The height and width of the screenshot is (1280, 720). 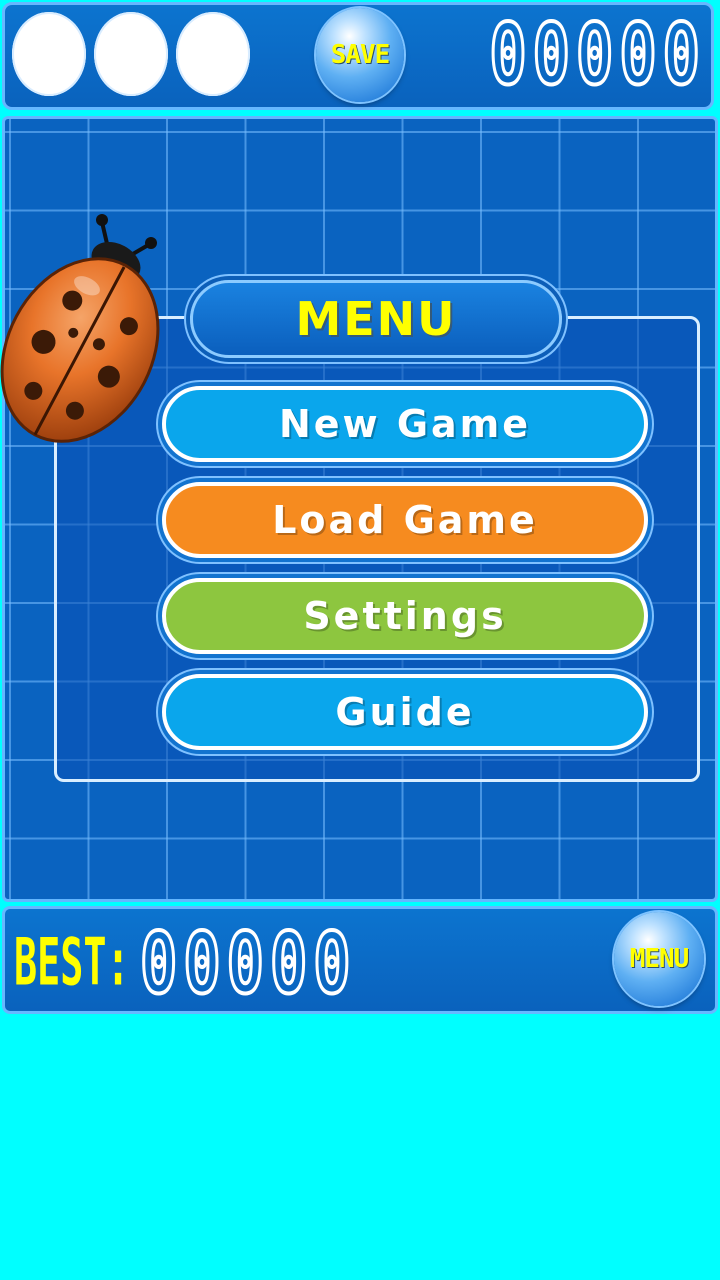 I want to click on best-score-value: 00000, so click(x=248, y=963).